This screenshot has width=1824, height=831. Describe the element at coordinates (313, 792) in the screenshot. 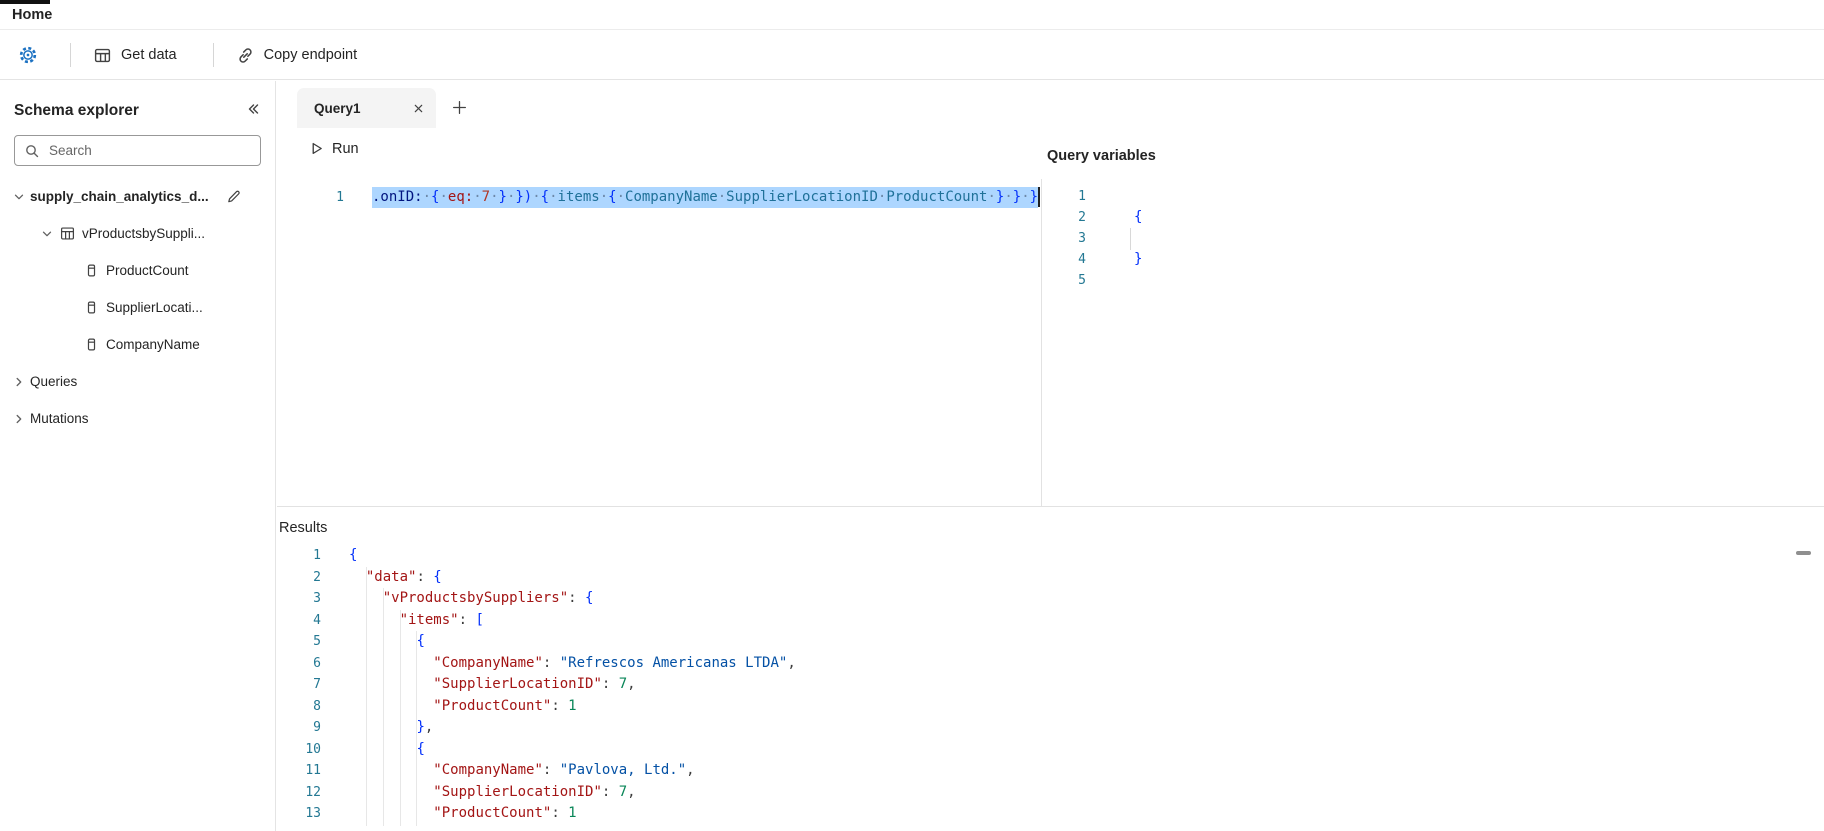

I see `line-number: 12` at that location.